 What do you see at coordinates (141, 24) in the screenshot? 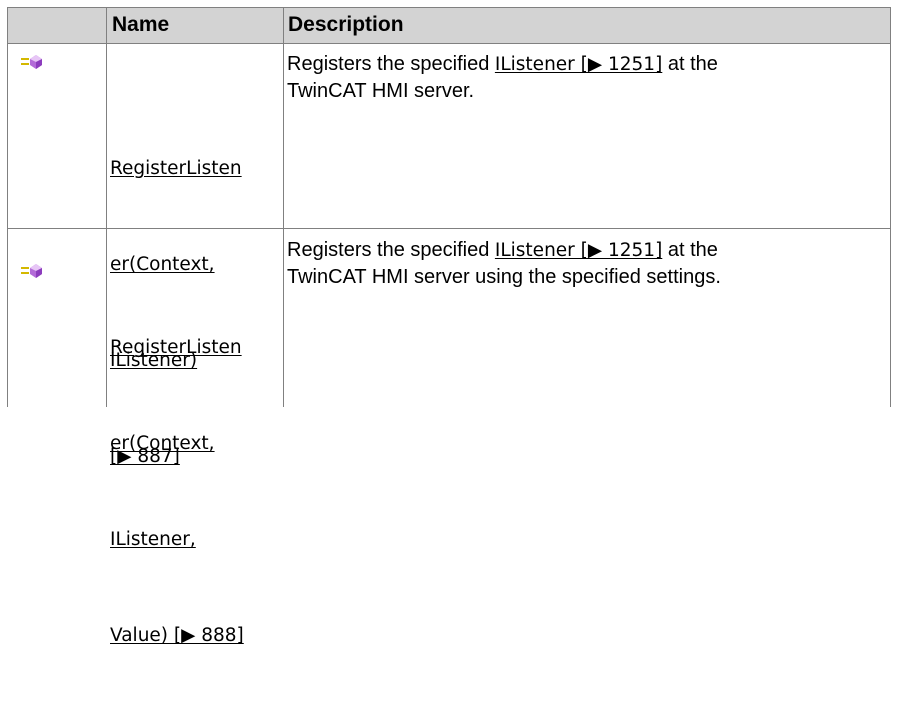
I see `header-name: Name` at bounding box center [141, 24].